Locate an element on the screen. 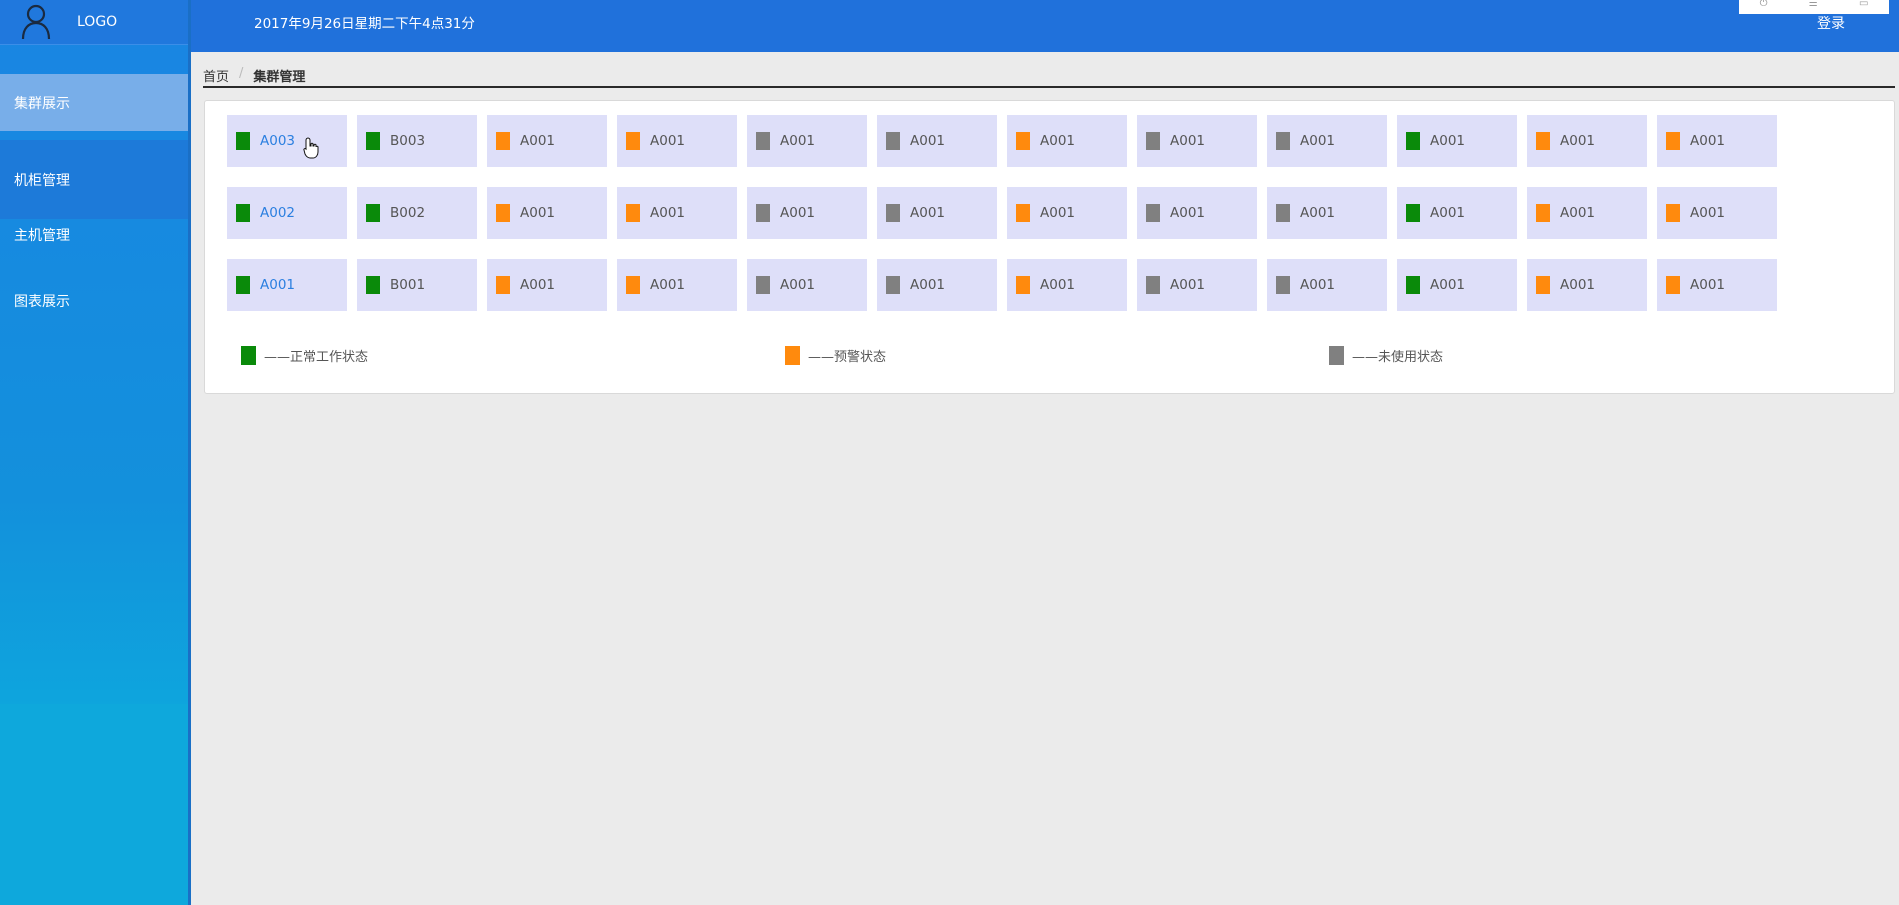 Image resolution: width=1899 pixels, height=905 pixels. sidebar-item-label: 主机管理 is located at coordinates (42, 235).